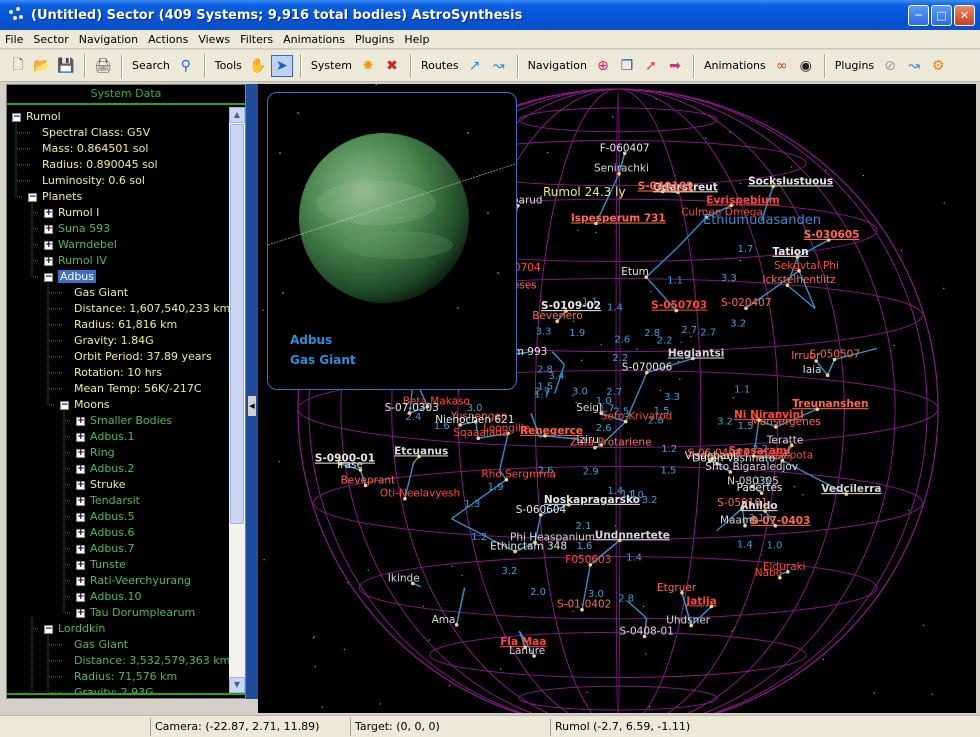 Image resolution: width=980 pixels, height=737 pixels. What do you see at coordinates (552, 537) in the screenshot?
I see `system-label: Phi Heaspanium` at bounding box center [552, 537].